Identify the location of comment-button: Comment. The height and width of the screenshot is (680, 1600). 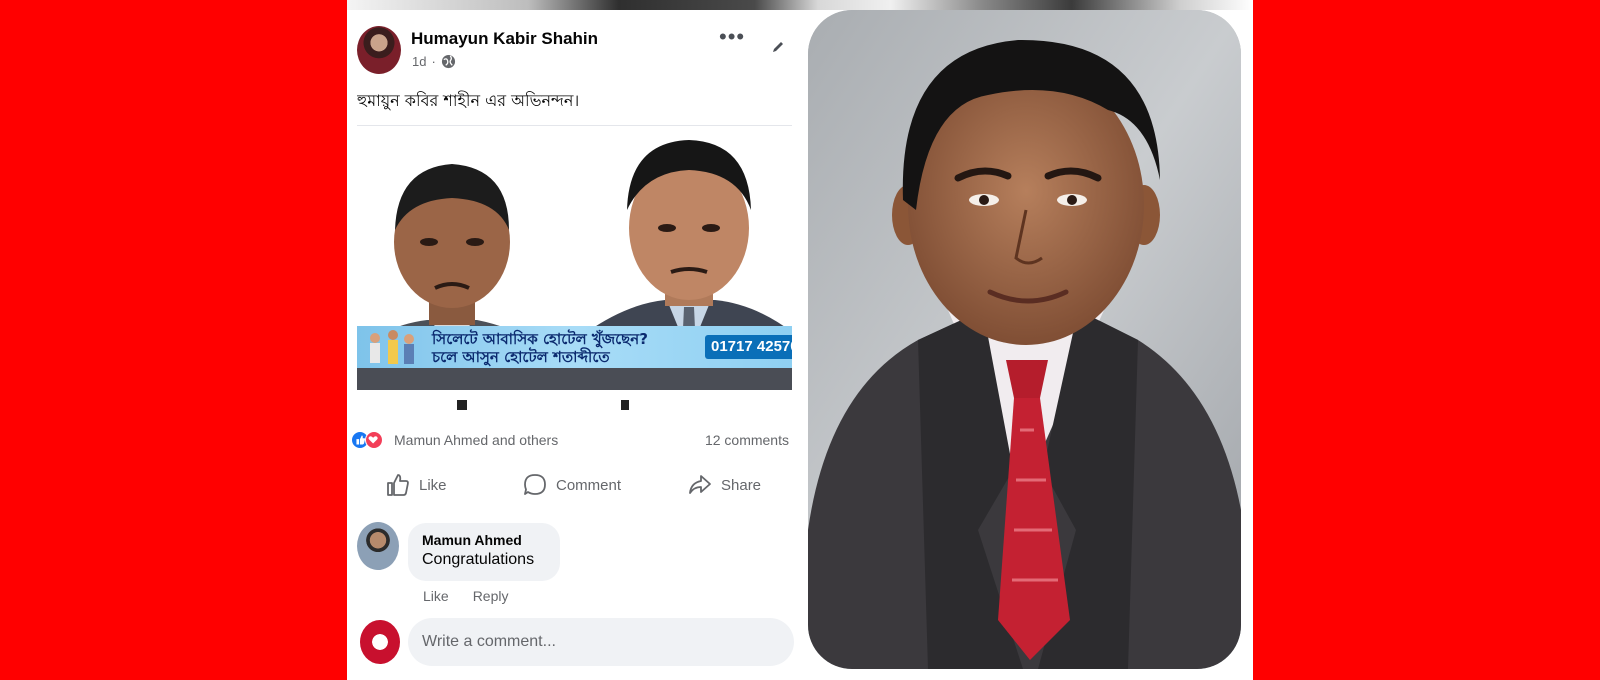
(571, 485).